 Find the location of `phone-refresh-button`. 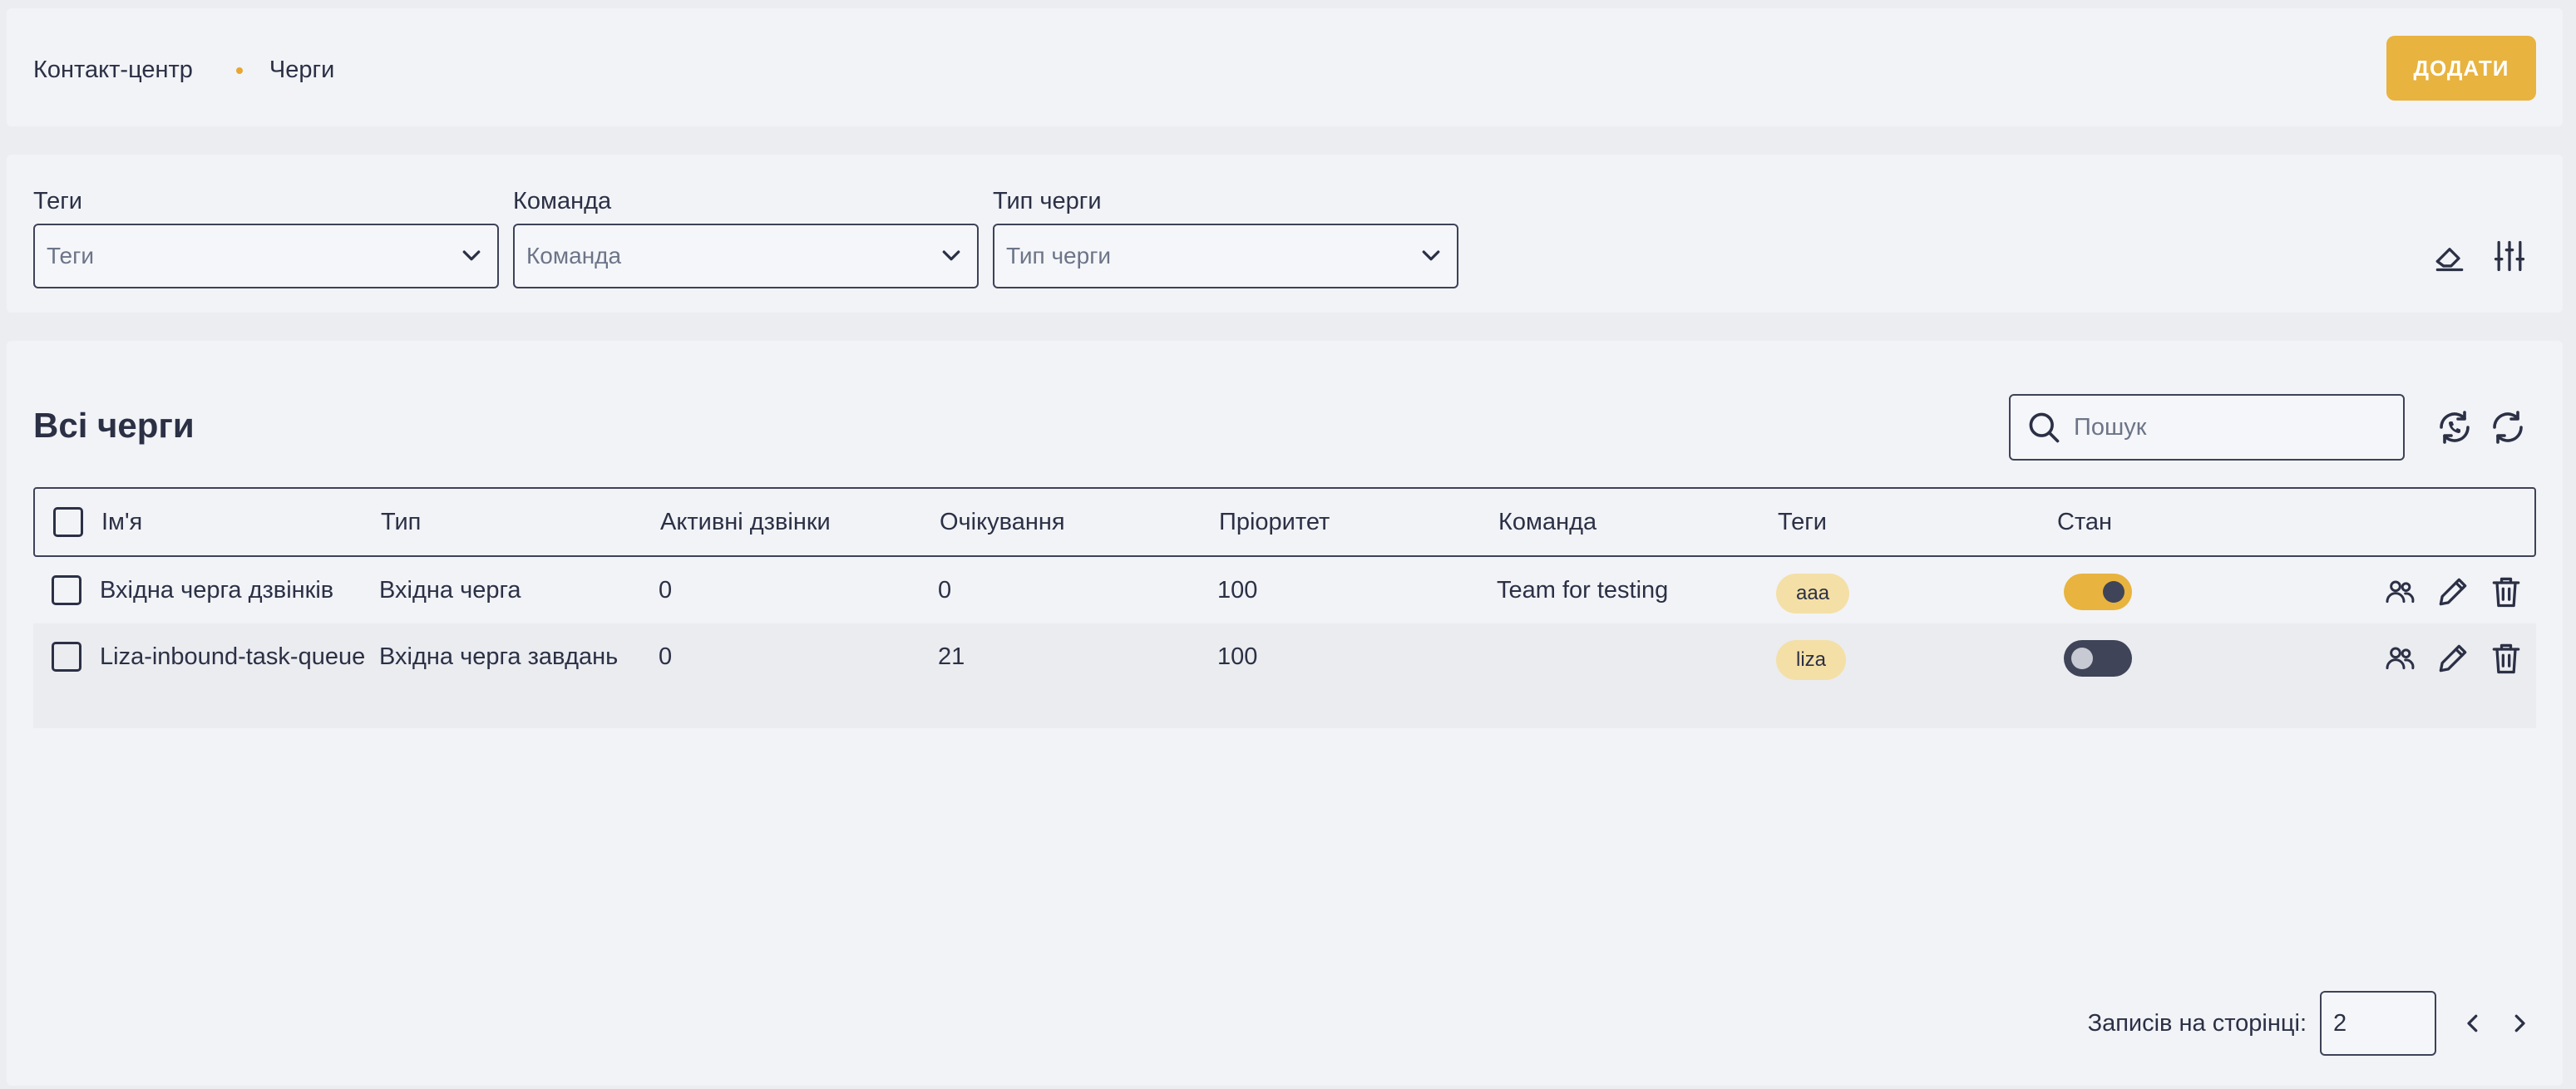

phone-refresh-button is located at coordinates (2455, 427).